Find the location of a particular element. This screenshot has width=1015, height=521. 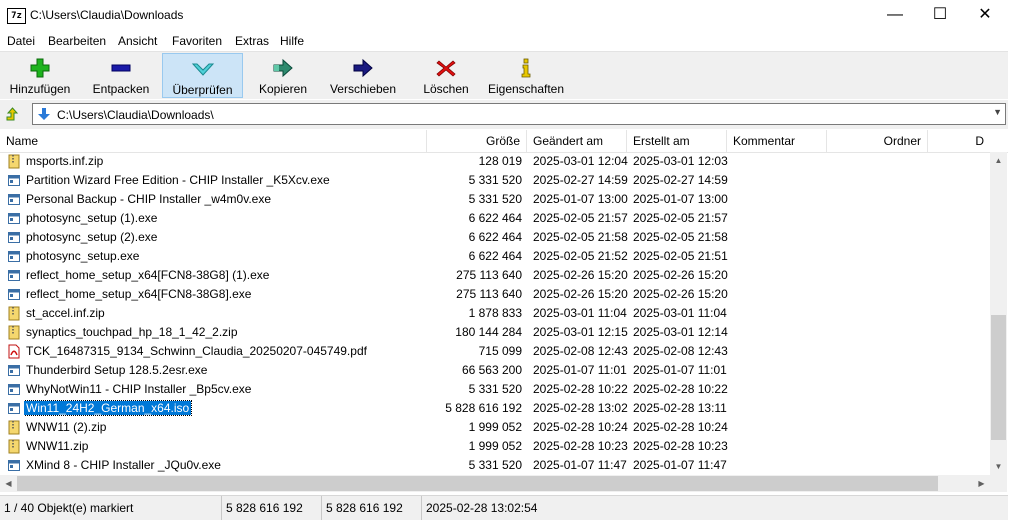

file-modified: 2025-01-07 11:01 is located at coordinates (580, 370).